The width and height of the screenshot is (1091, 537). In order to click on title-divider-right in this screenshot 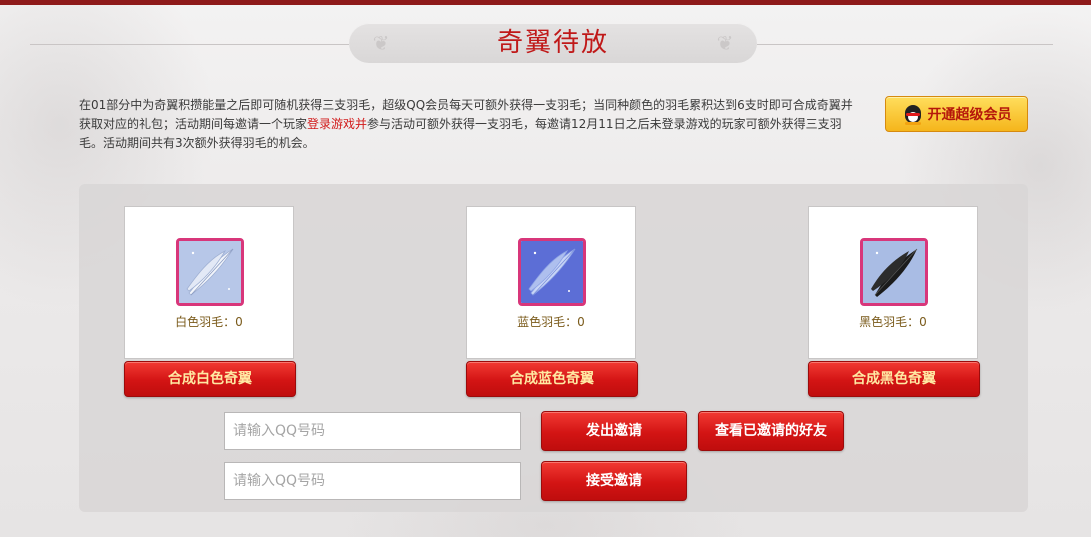, I will do `click(905, 44)`.